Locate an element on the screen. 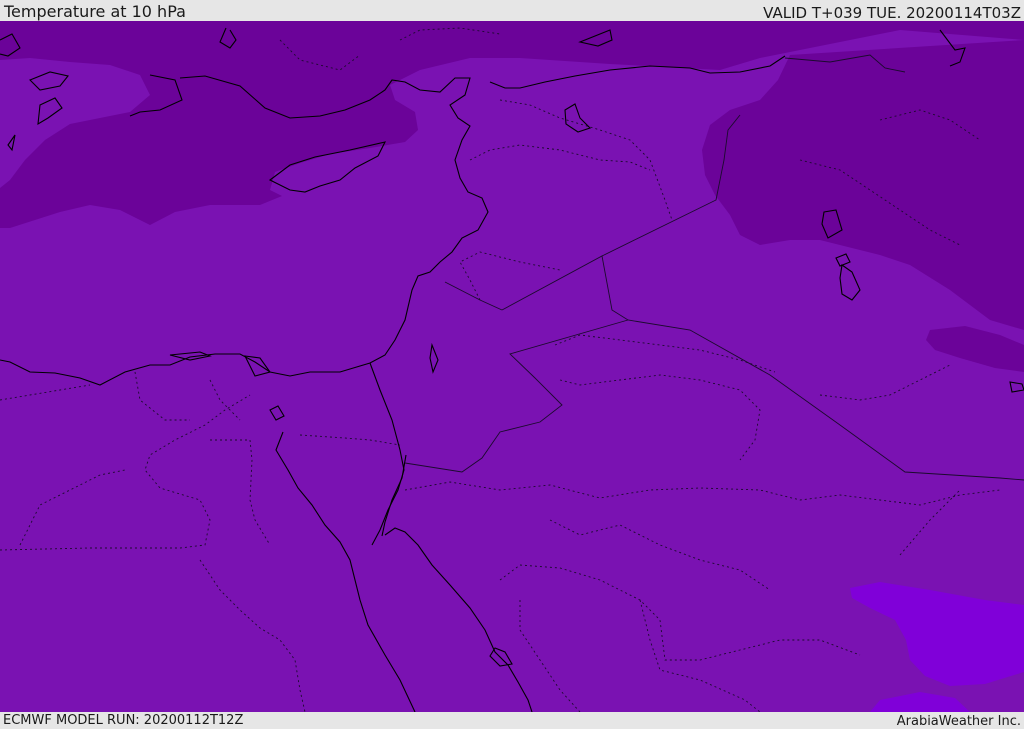  model-run-label: ECMWF MODEL RUN: 20200112T12Z is located at coordinates (123, 720).